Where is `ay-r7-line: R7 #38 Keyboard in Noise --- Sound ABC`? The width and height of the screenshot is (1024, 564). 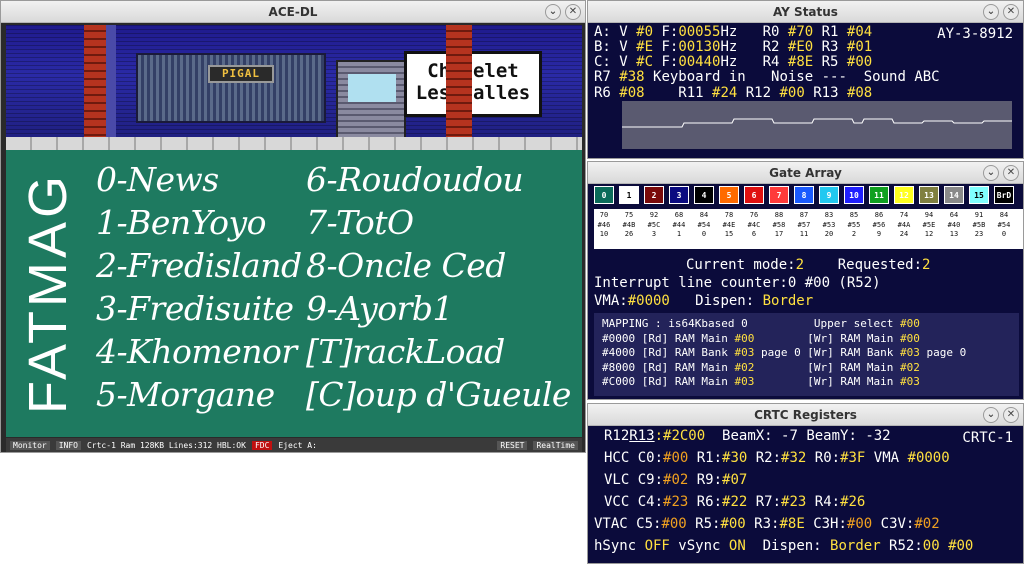 ay-r7-line: R7 #38 Keyboard in Noise --- Sound ABC is located at coordinates (767, 77).